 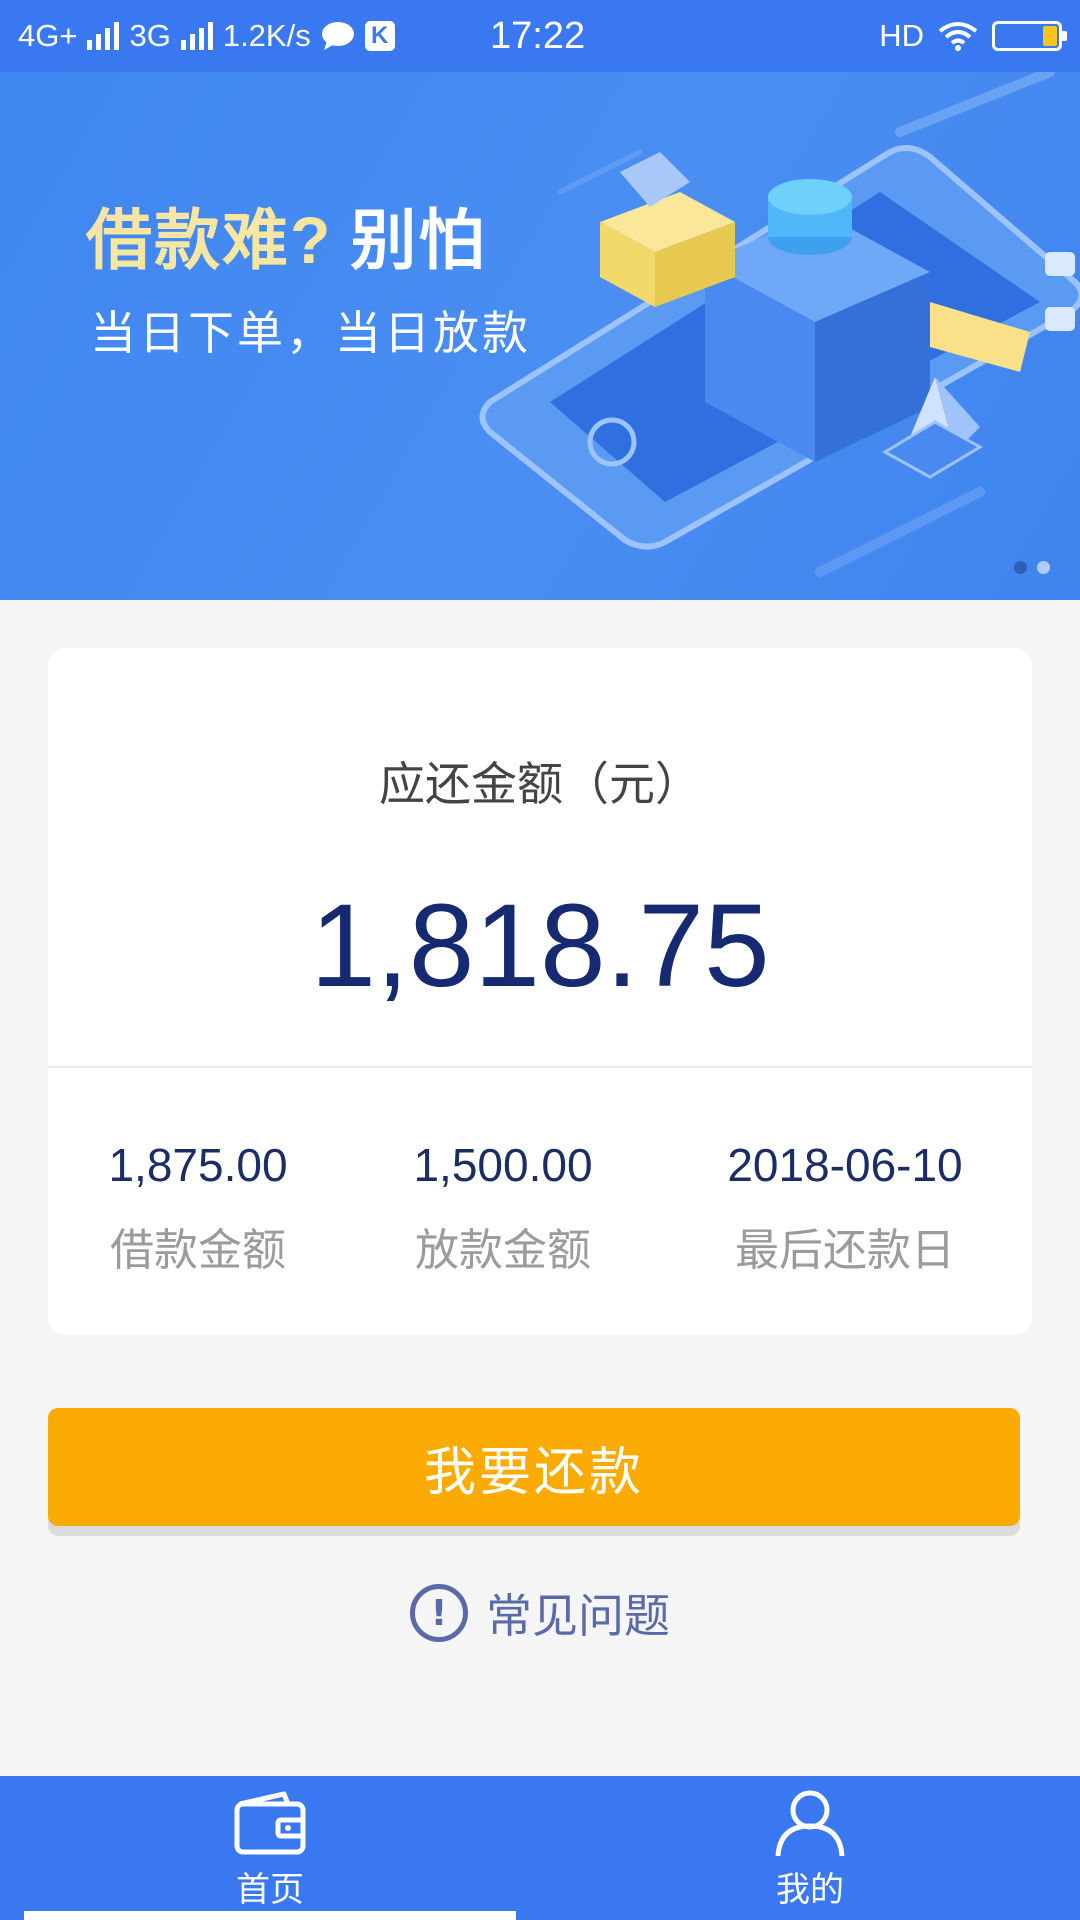 What do you see at coordinates (578, 1616) in the screenshot?
I see `faq-label: 常见问题` at bounding box center [578, 1616].